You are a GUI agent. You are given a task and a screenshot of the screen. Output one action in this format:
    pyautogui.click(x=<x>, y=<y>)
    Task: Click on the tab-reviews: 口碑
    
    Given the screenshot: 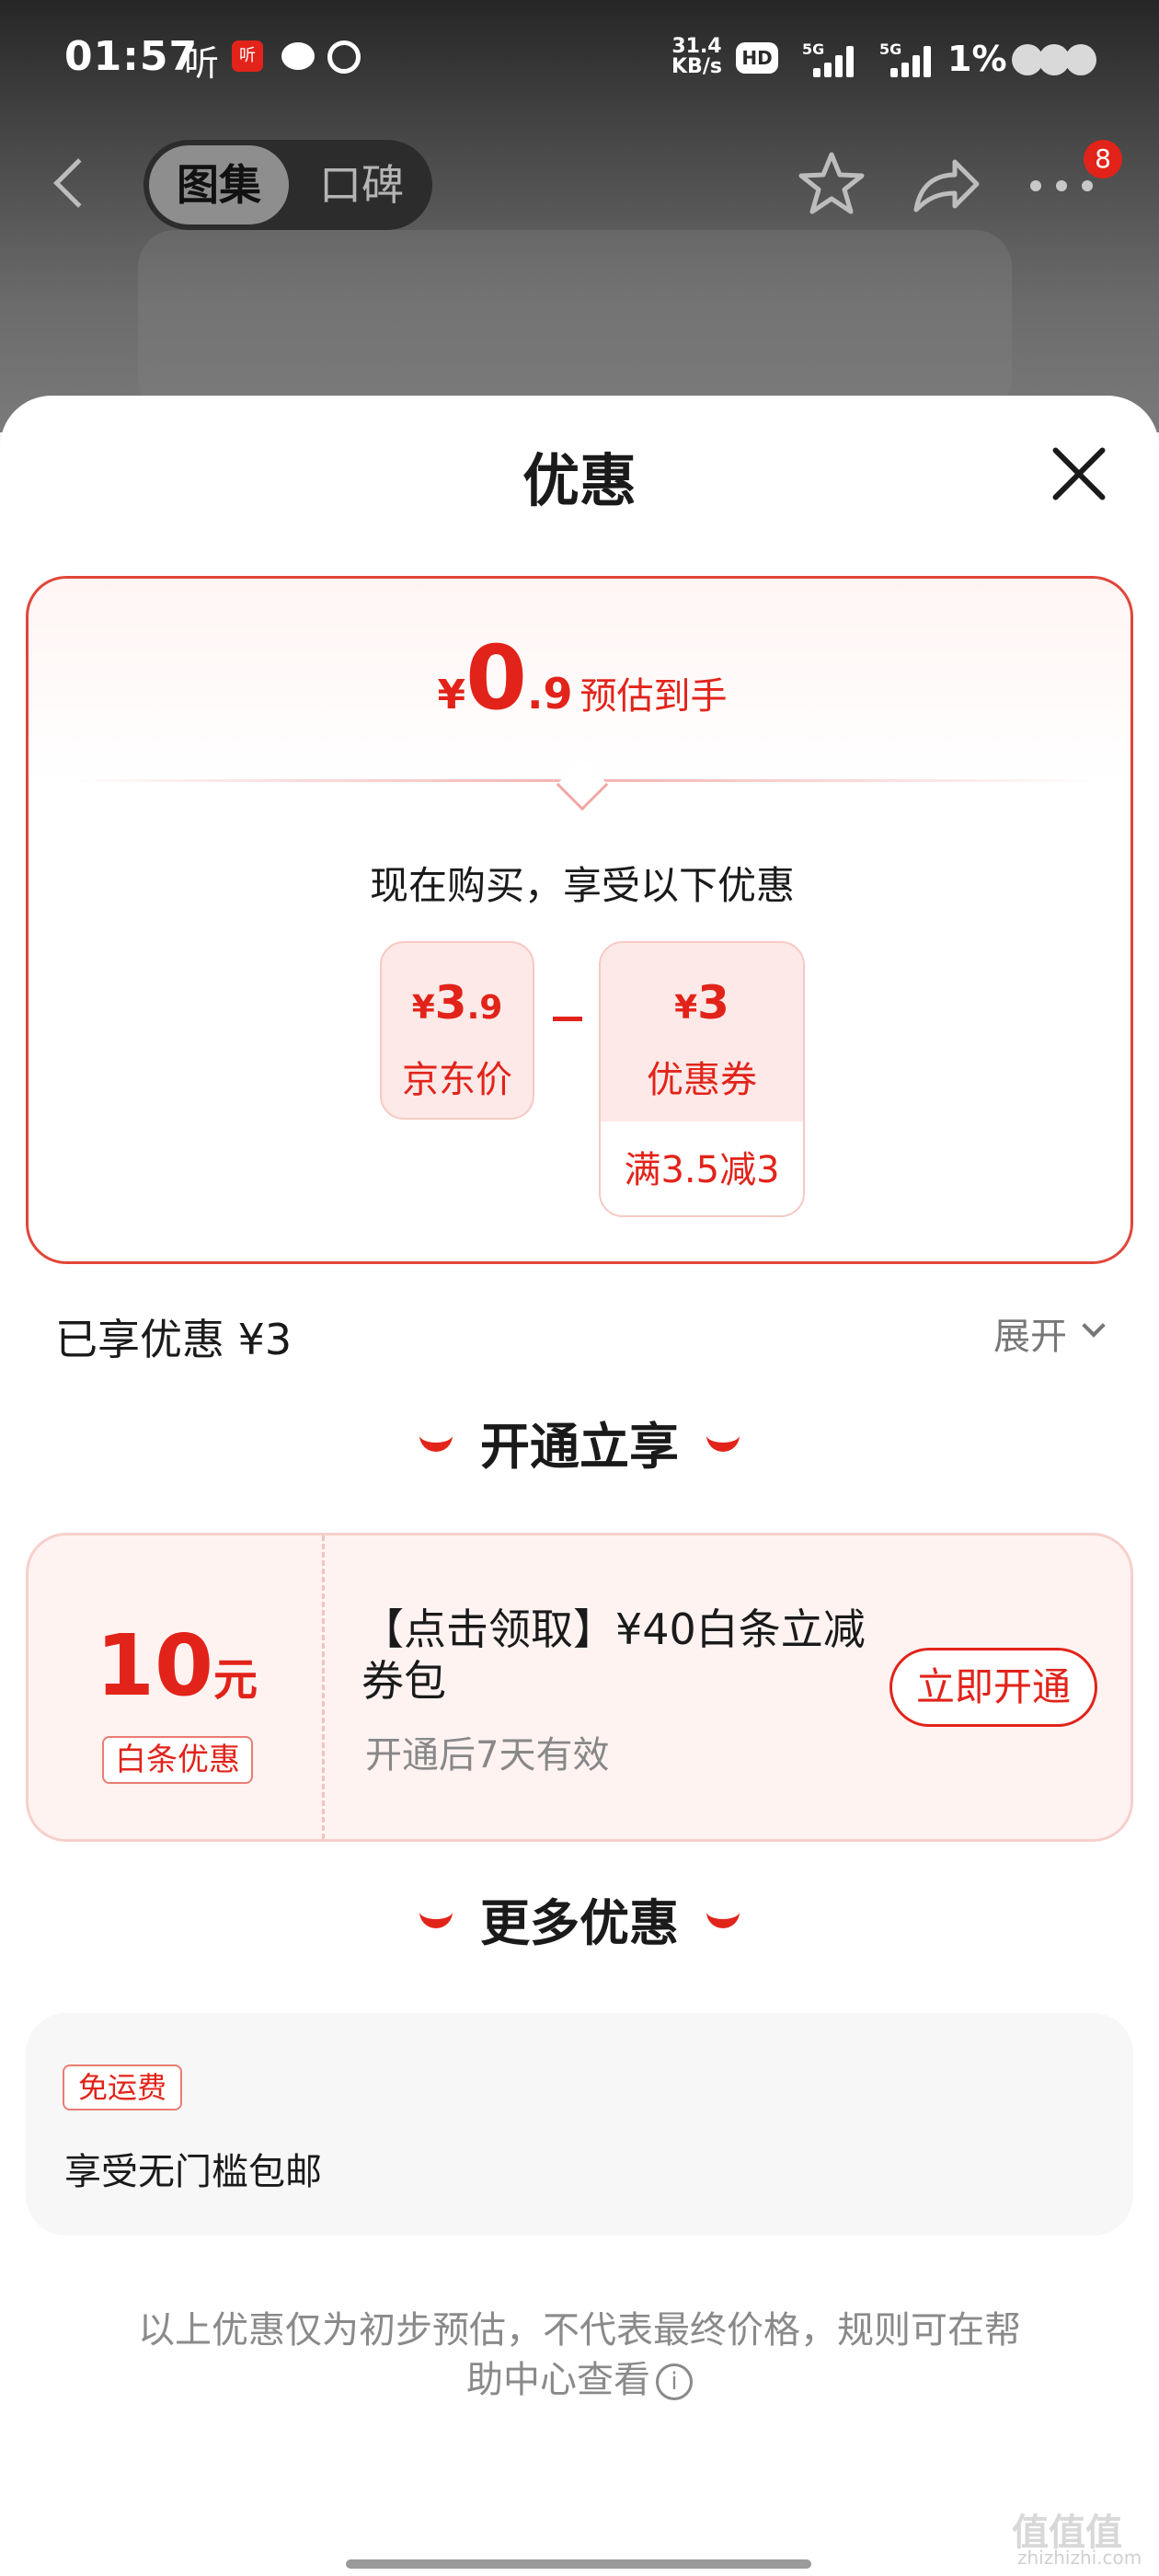 What is the action you would take?
    pyautogui.click(x=361, y=184)
    